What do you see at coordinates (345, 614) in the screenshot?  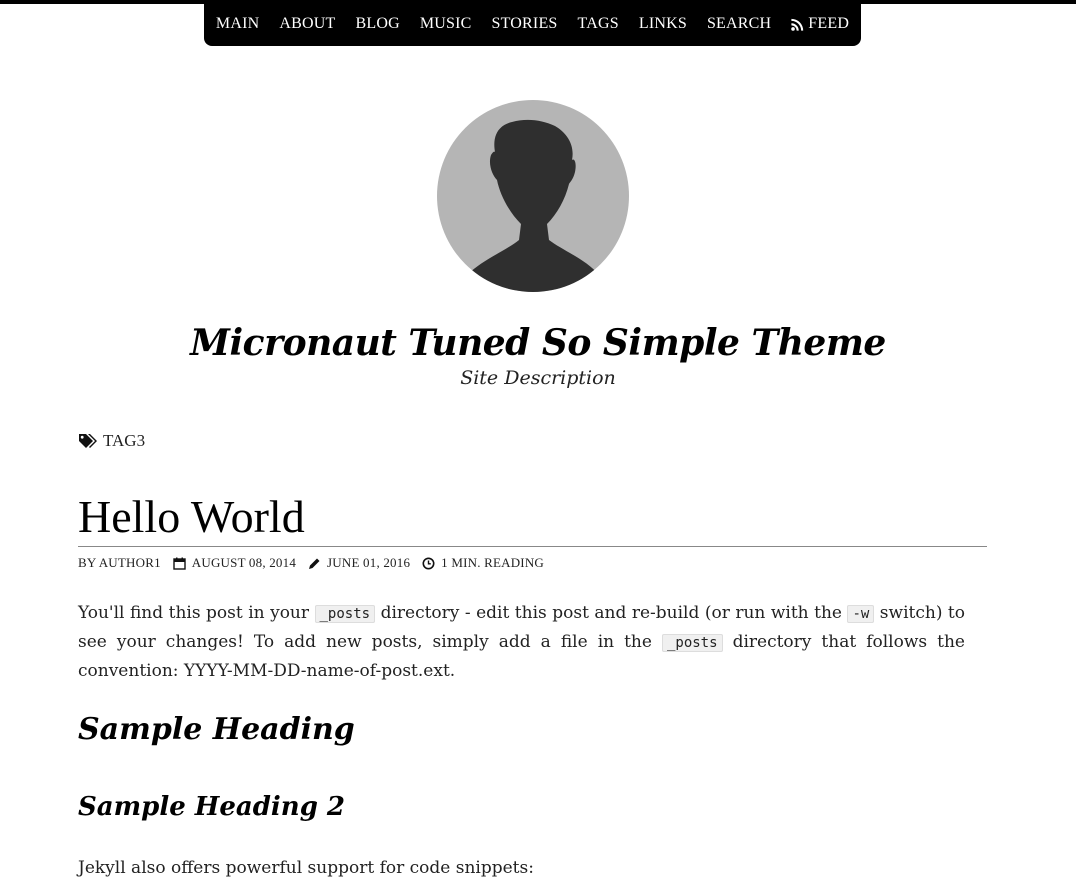 I see `code-posts: _posts` at bounding box center [345, 614].